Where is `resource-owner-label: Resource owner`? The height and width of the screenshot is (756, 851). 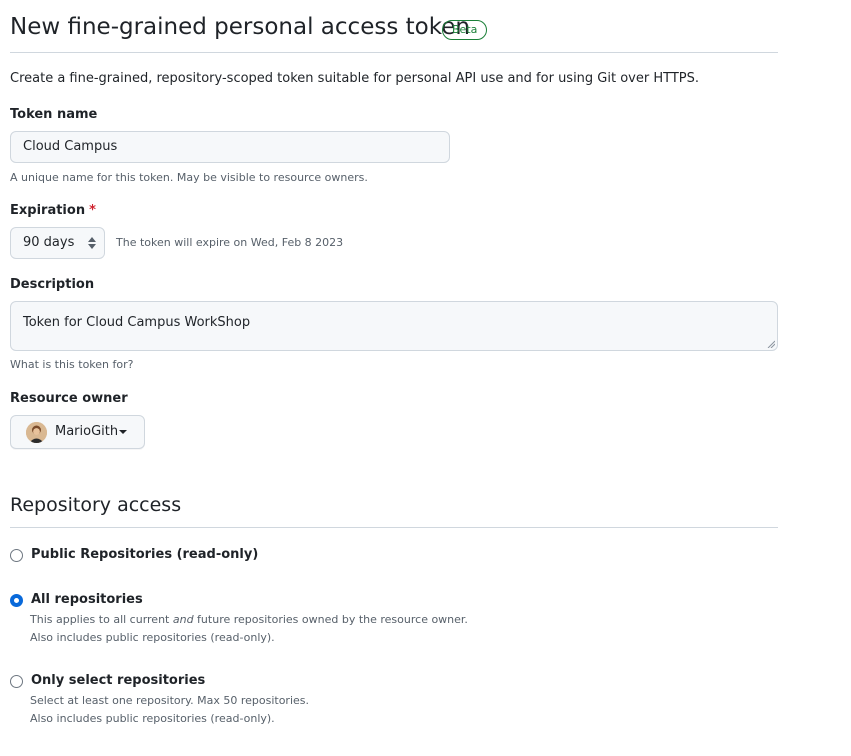 resource-owner-label: Resource owner is located at coordinates (69, 398).